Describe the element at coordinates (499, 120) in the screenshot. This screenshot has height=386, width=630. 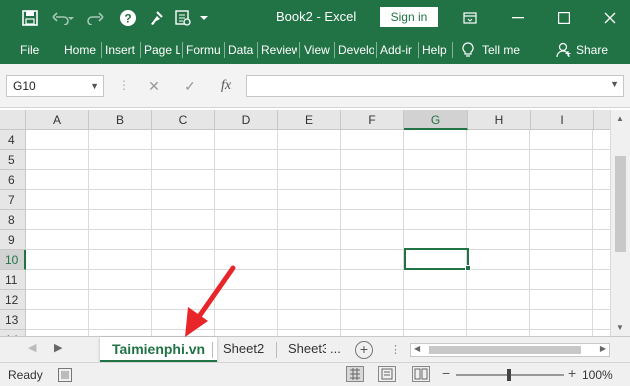
I see `column-header-h: H` at that location.